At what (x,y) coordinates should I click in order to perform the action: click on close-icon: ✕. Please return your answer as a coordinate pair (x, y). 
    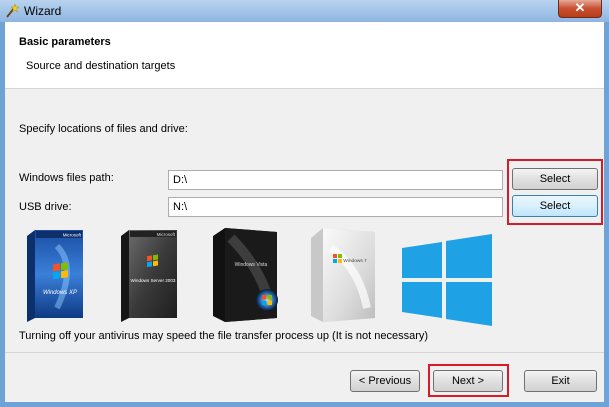
    Looking at the image, I should click on (580, 7).